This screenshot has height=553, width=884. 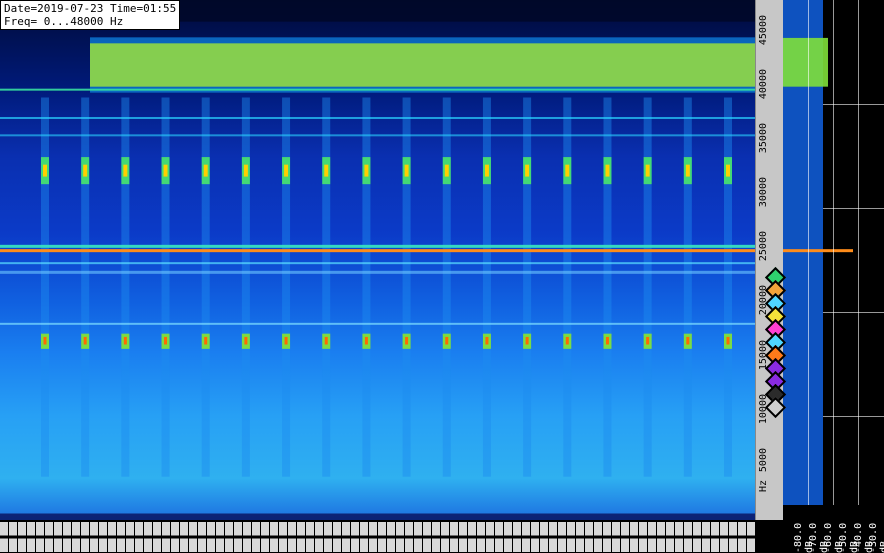 What do you see at coordinates (422, 65) in the screenshot?
I see `top-band-signal` at bounding box center [422, 65].